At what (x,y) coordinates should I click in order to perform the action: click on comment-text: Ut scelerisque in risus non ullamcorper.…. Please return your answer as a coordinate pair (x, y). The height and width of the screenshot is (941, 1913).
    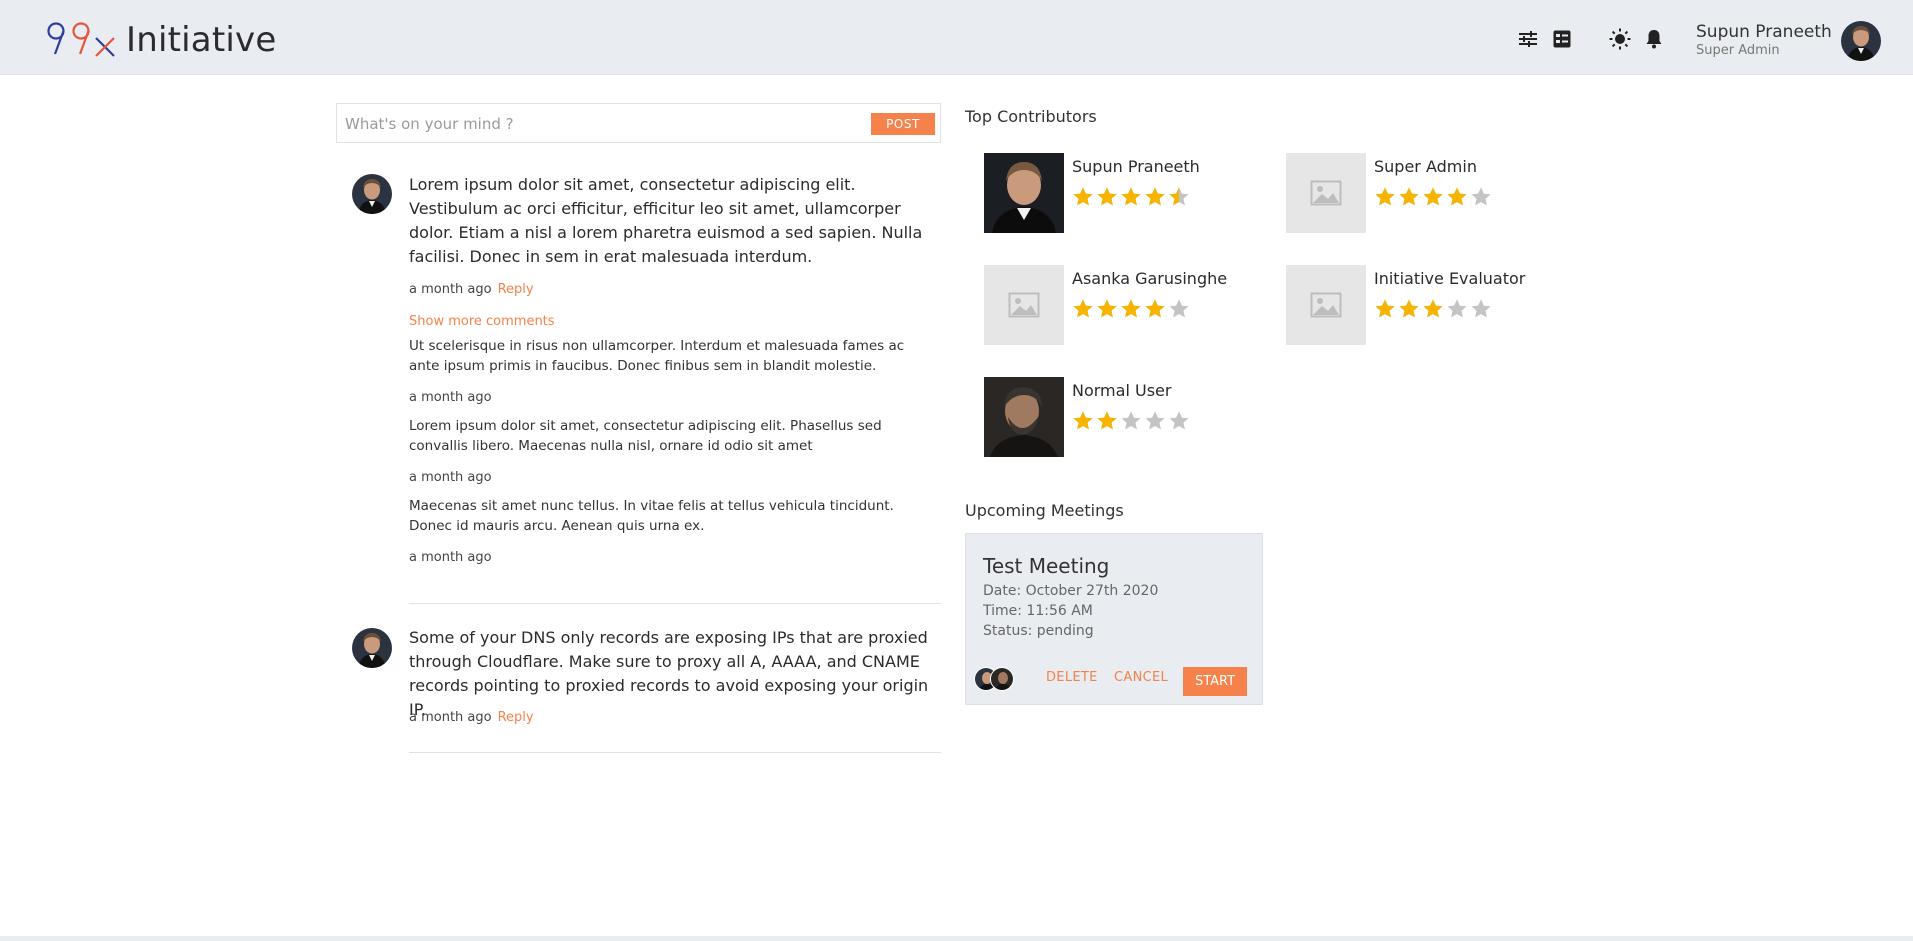
    Looking at the image, I should click on (657, 356).